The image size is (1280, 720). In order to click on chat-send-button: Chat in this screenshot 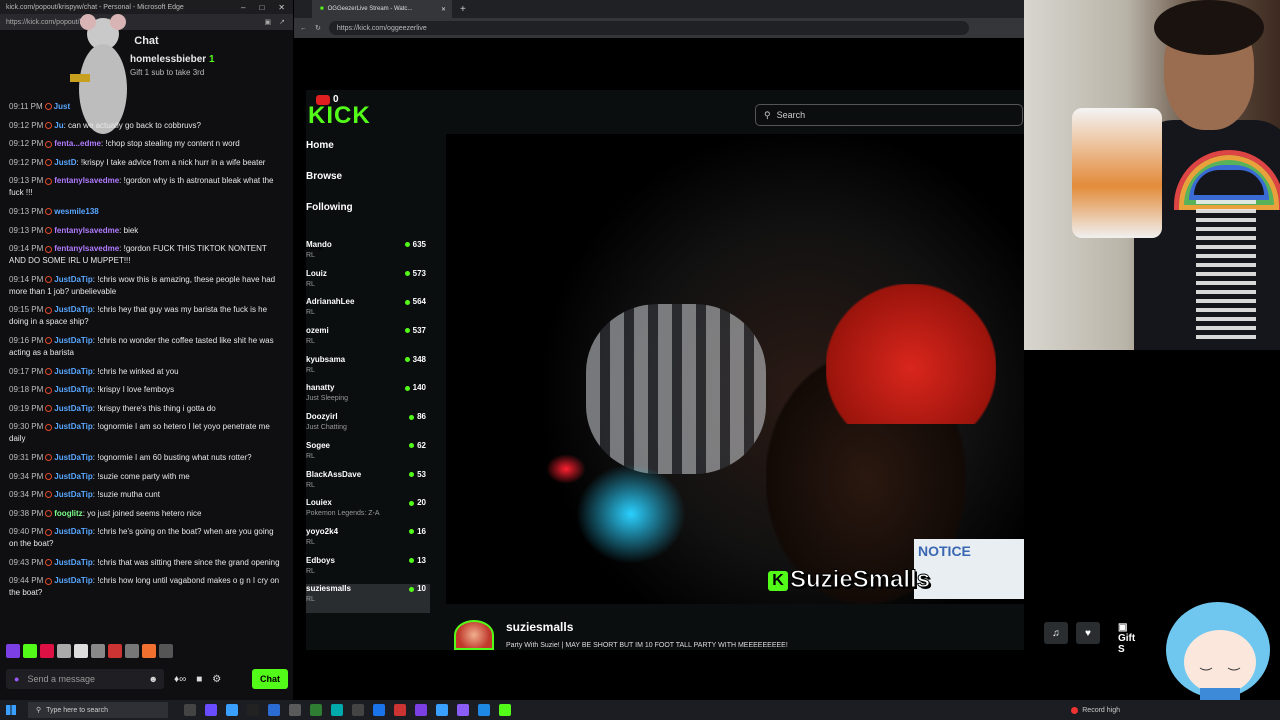, I will do `click(270, 679)`.